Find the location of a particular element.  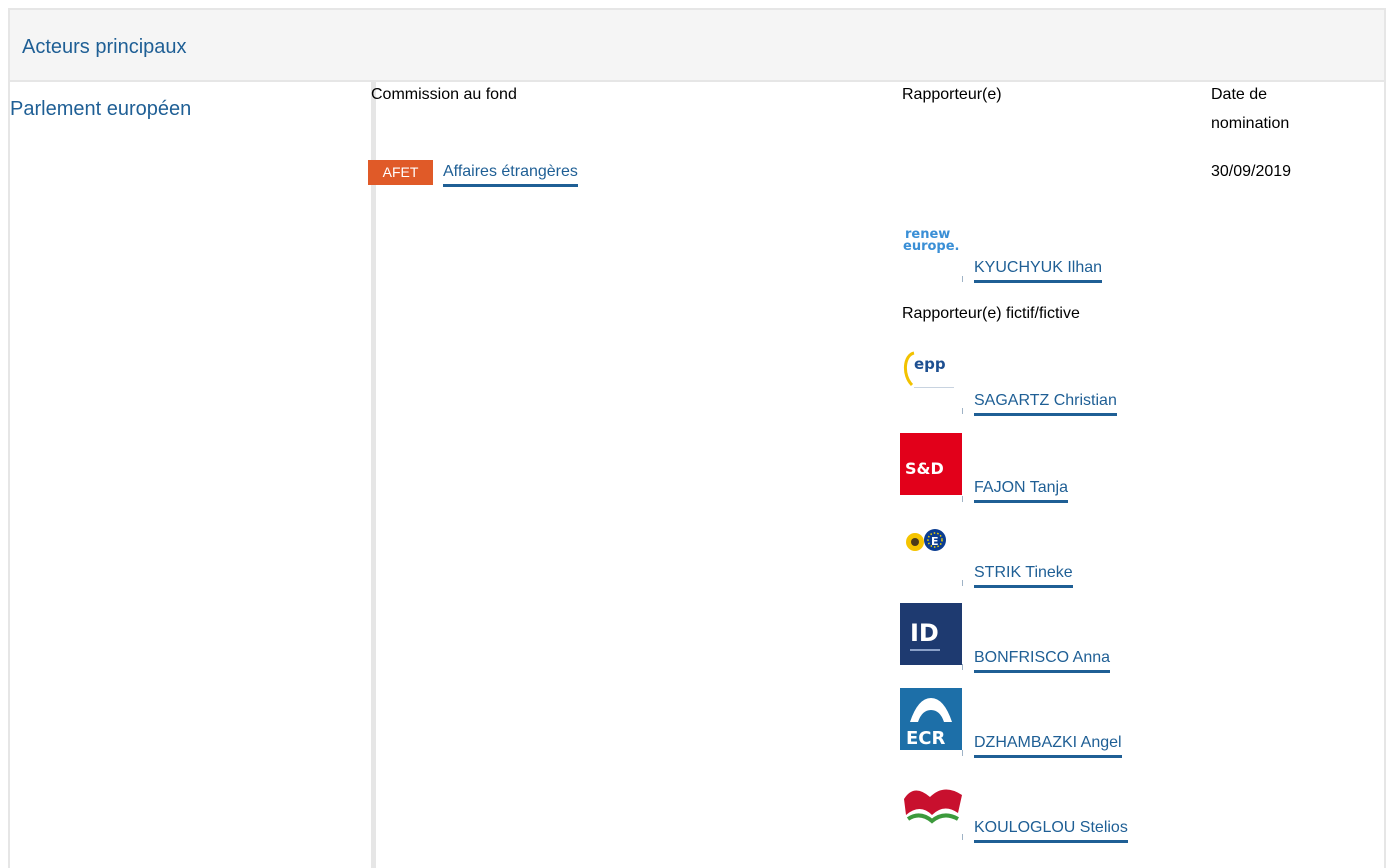

shadow-rapporteur-link: BONFRISCO Anna is located at coordinates (1042, 660).